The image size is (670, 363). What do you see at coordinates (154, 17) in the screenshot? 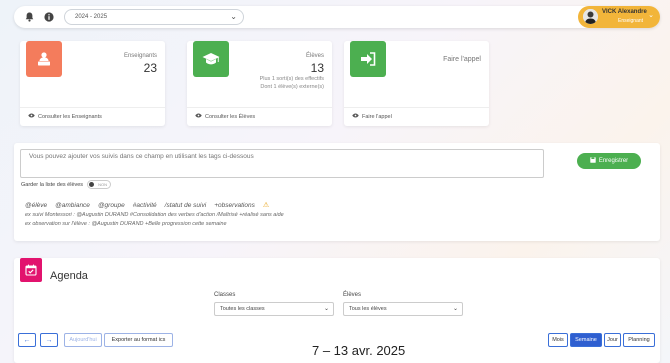
I see `school-year-select: 2024 - 2025 ⌄` at bounding box center [154, 17].